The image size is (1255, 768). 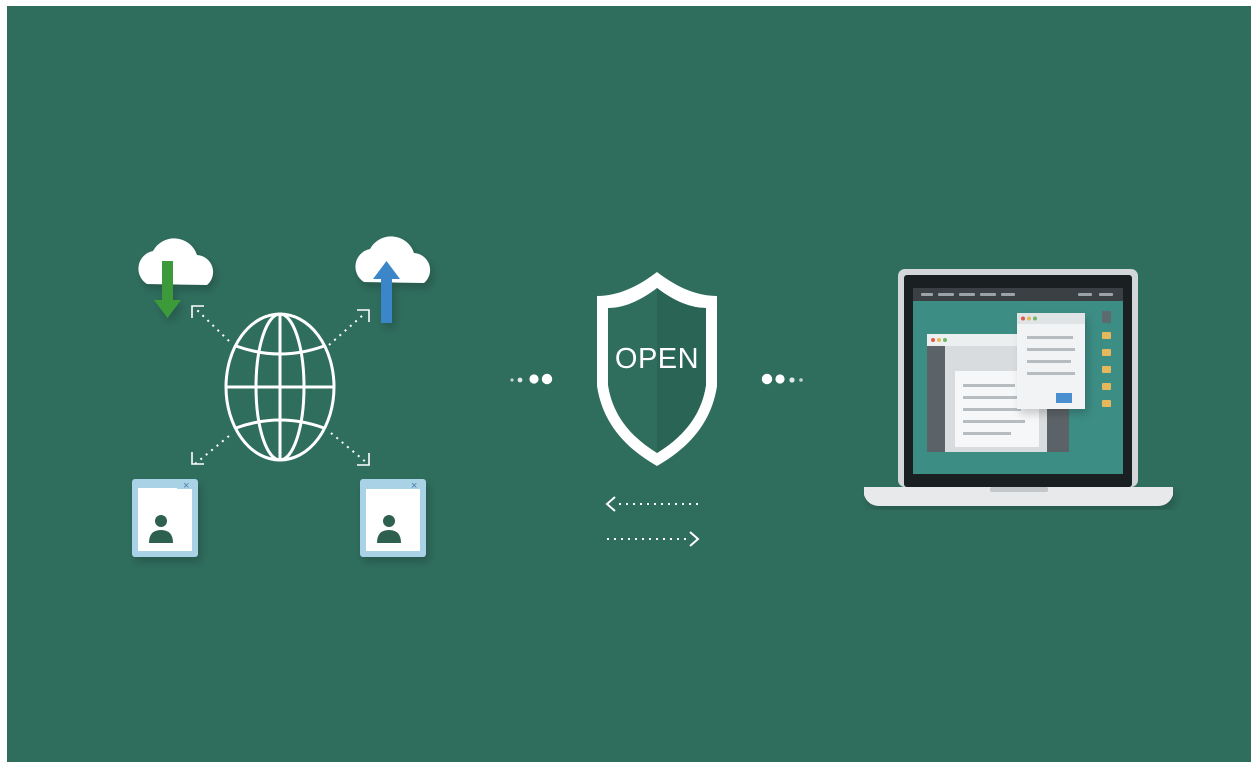 I want to click on globe-icon, so click(x=280, y=387).